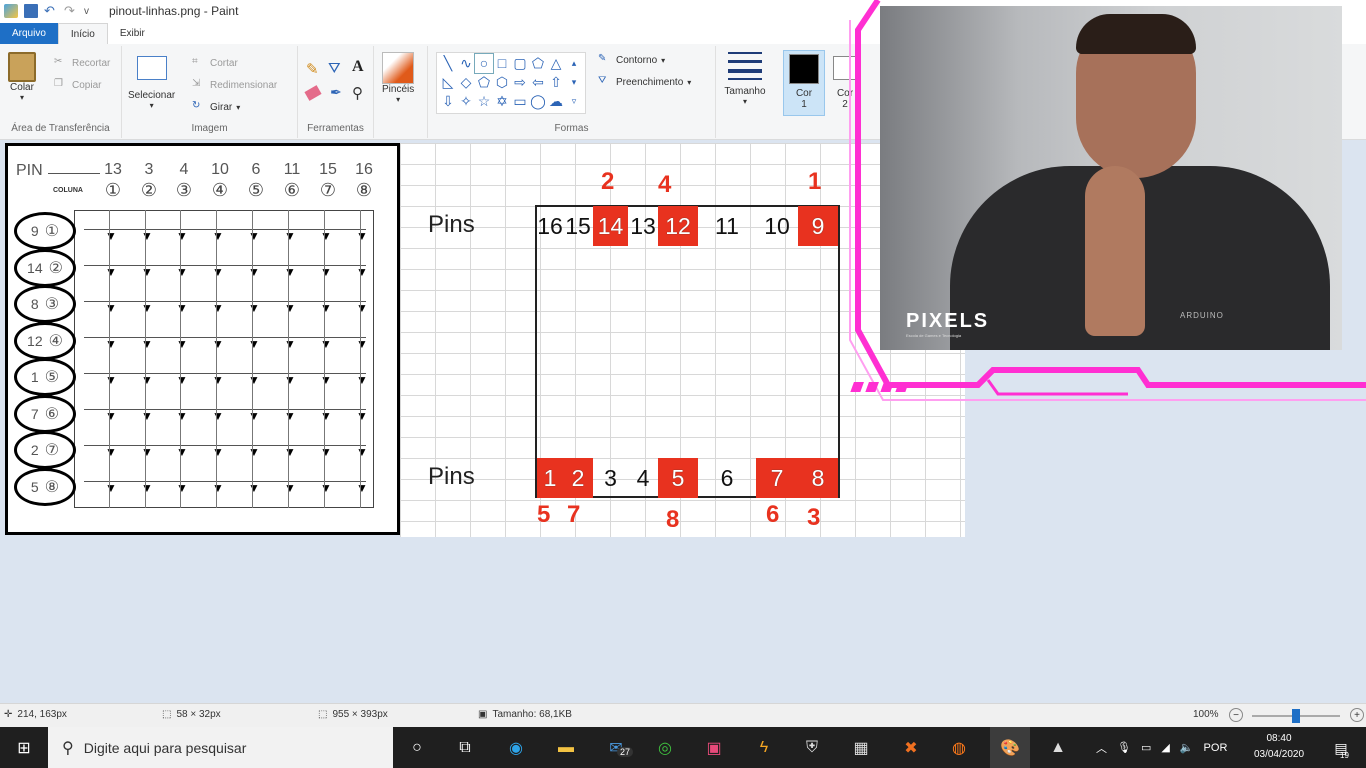 The height and width of the screenshot is (768, 1366). What do you see at coordinates (357, 93) in the screenshot?
I see `magnifier-icon: ⚲` at bounding box center [357, 93].